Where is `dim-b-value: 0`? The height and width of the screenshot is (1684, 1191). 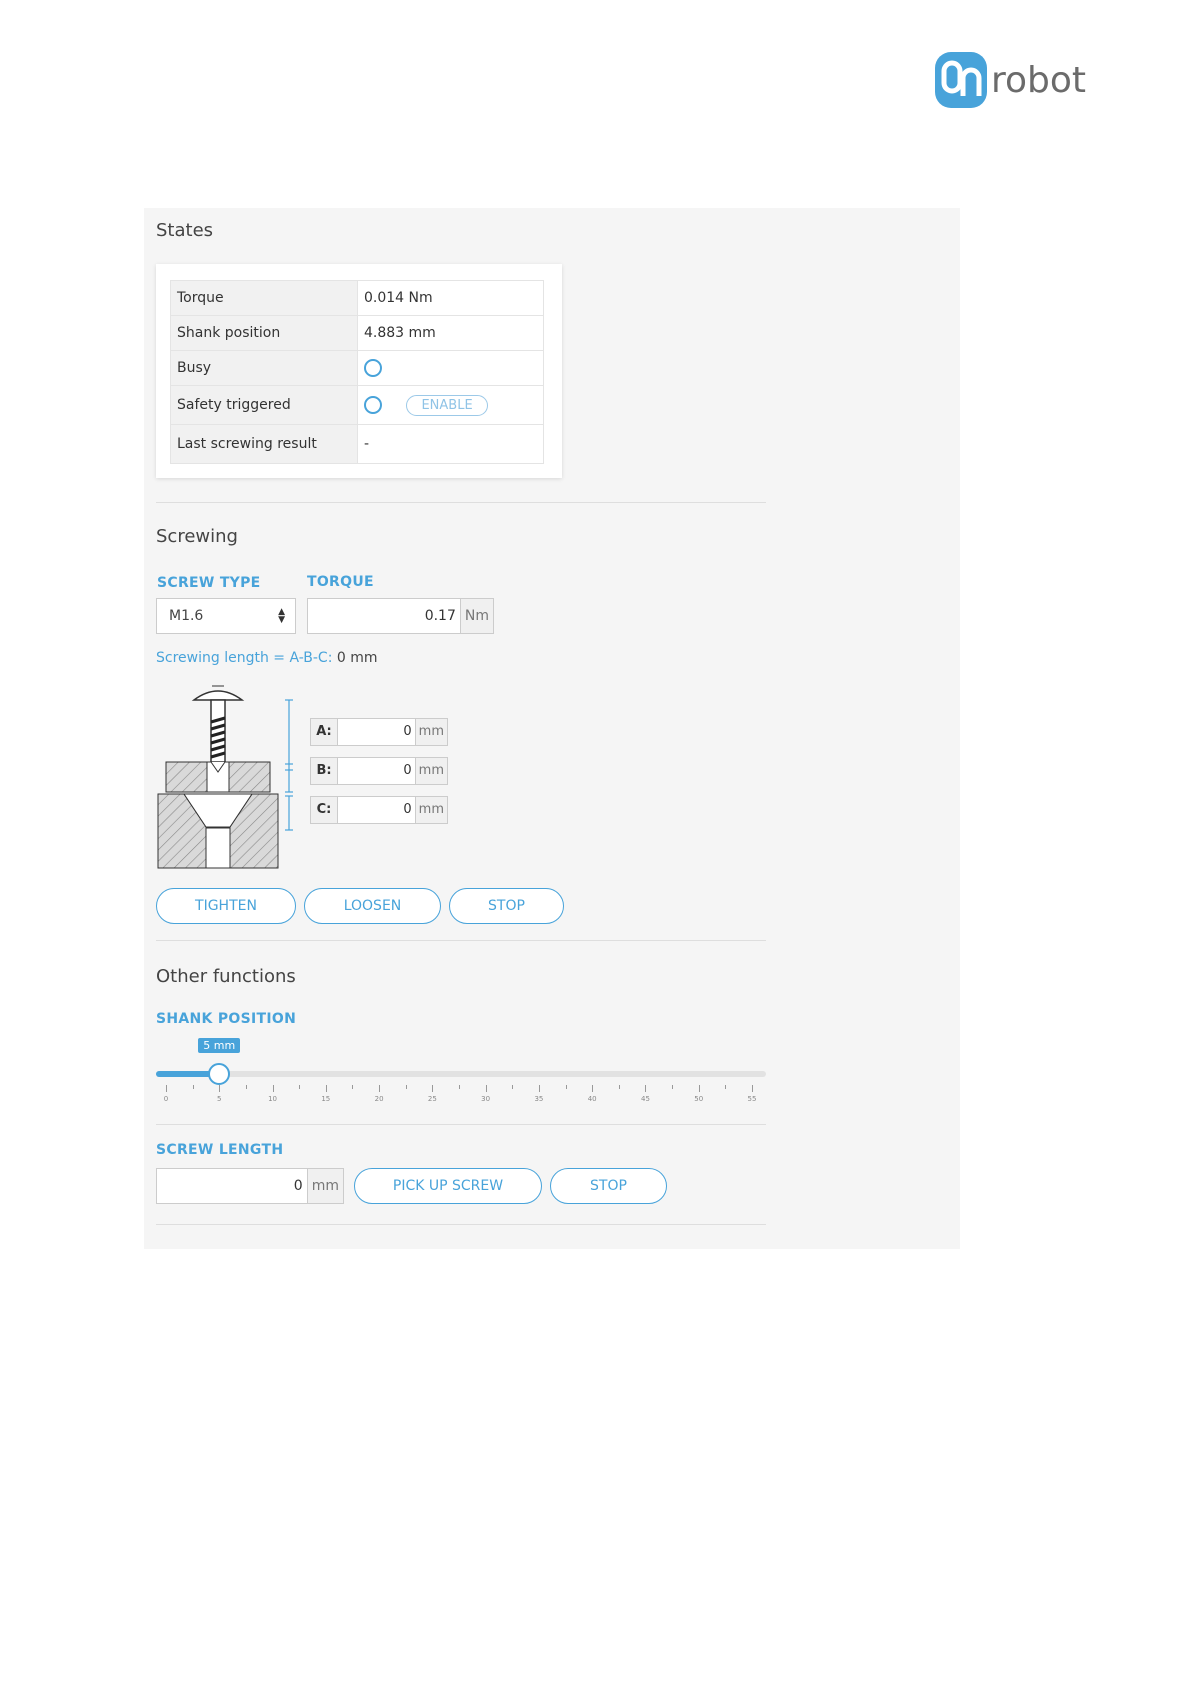 dim-b-value: 0 is located at coordinates (376, 771).